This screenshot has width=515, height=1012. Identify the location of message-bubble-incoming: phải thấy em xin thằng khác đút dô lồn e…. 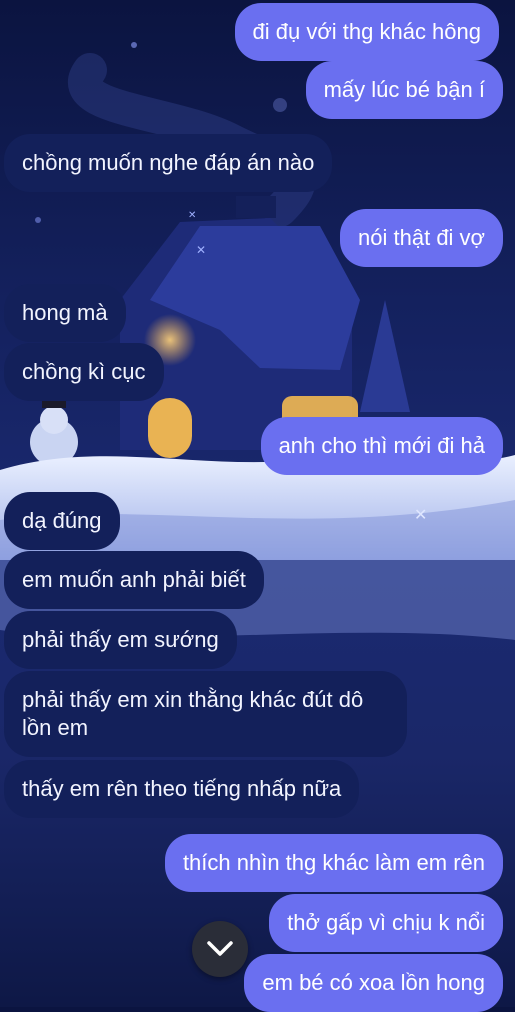
(205, 714).